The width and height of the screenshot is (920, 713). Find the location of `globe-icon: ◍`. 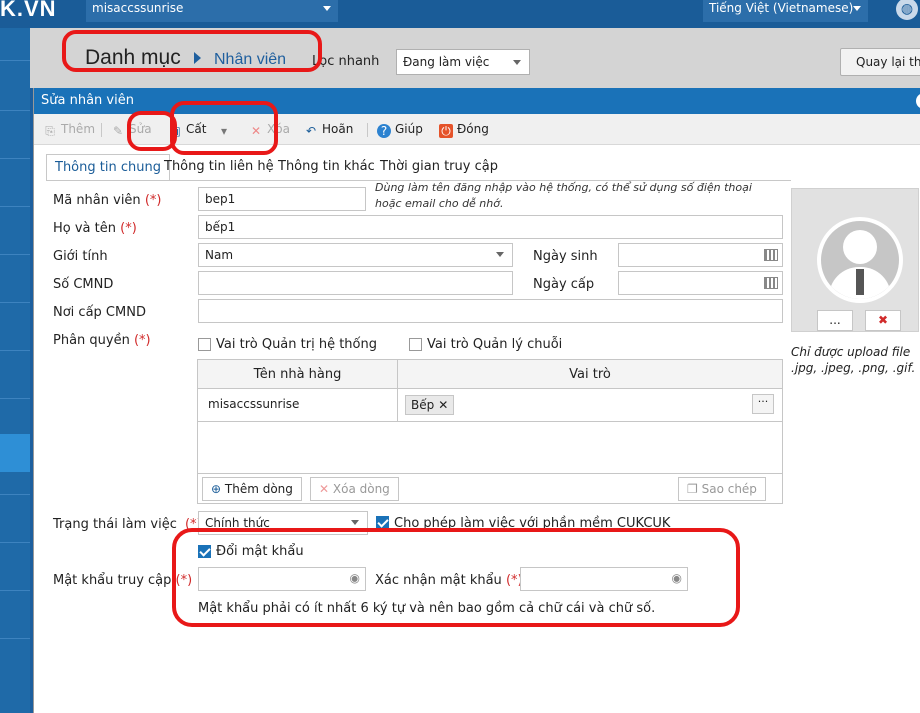

globe-icon: ◍ is located at coordinates (907, 10).